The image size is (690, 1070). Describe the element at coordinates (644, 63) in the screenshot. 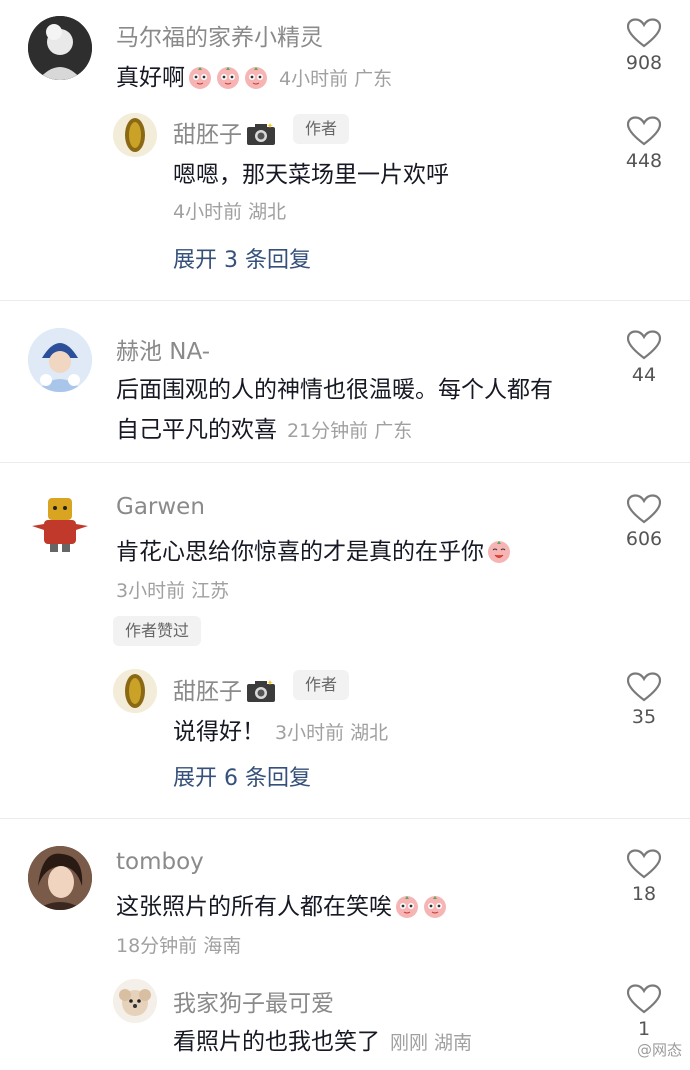

I see `like-count: 908` at that location.